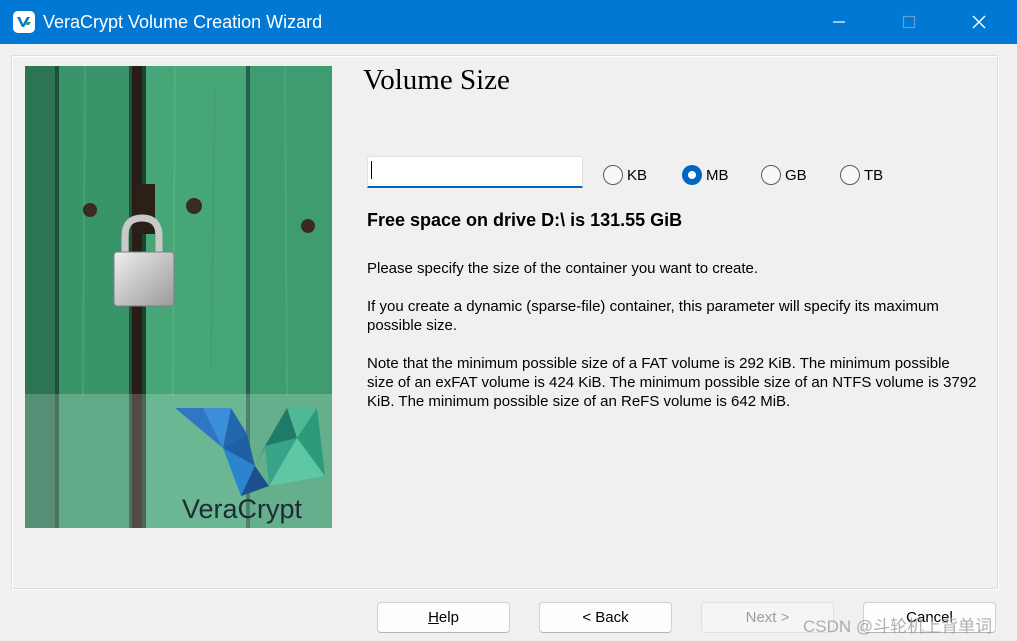 Image resolution: width=1017 pixels, height=641 pixels. I want to click on close-button, so click(979, 22).